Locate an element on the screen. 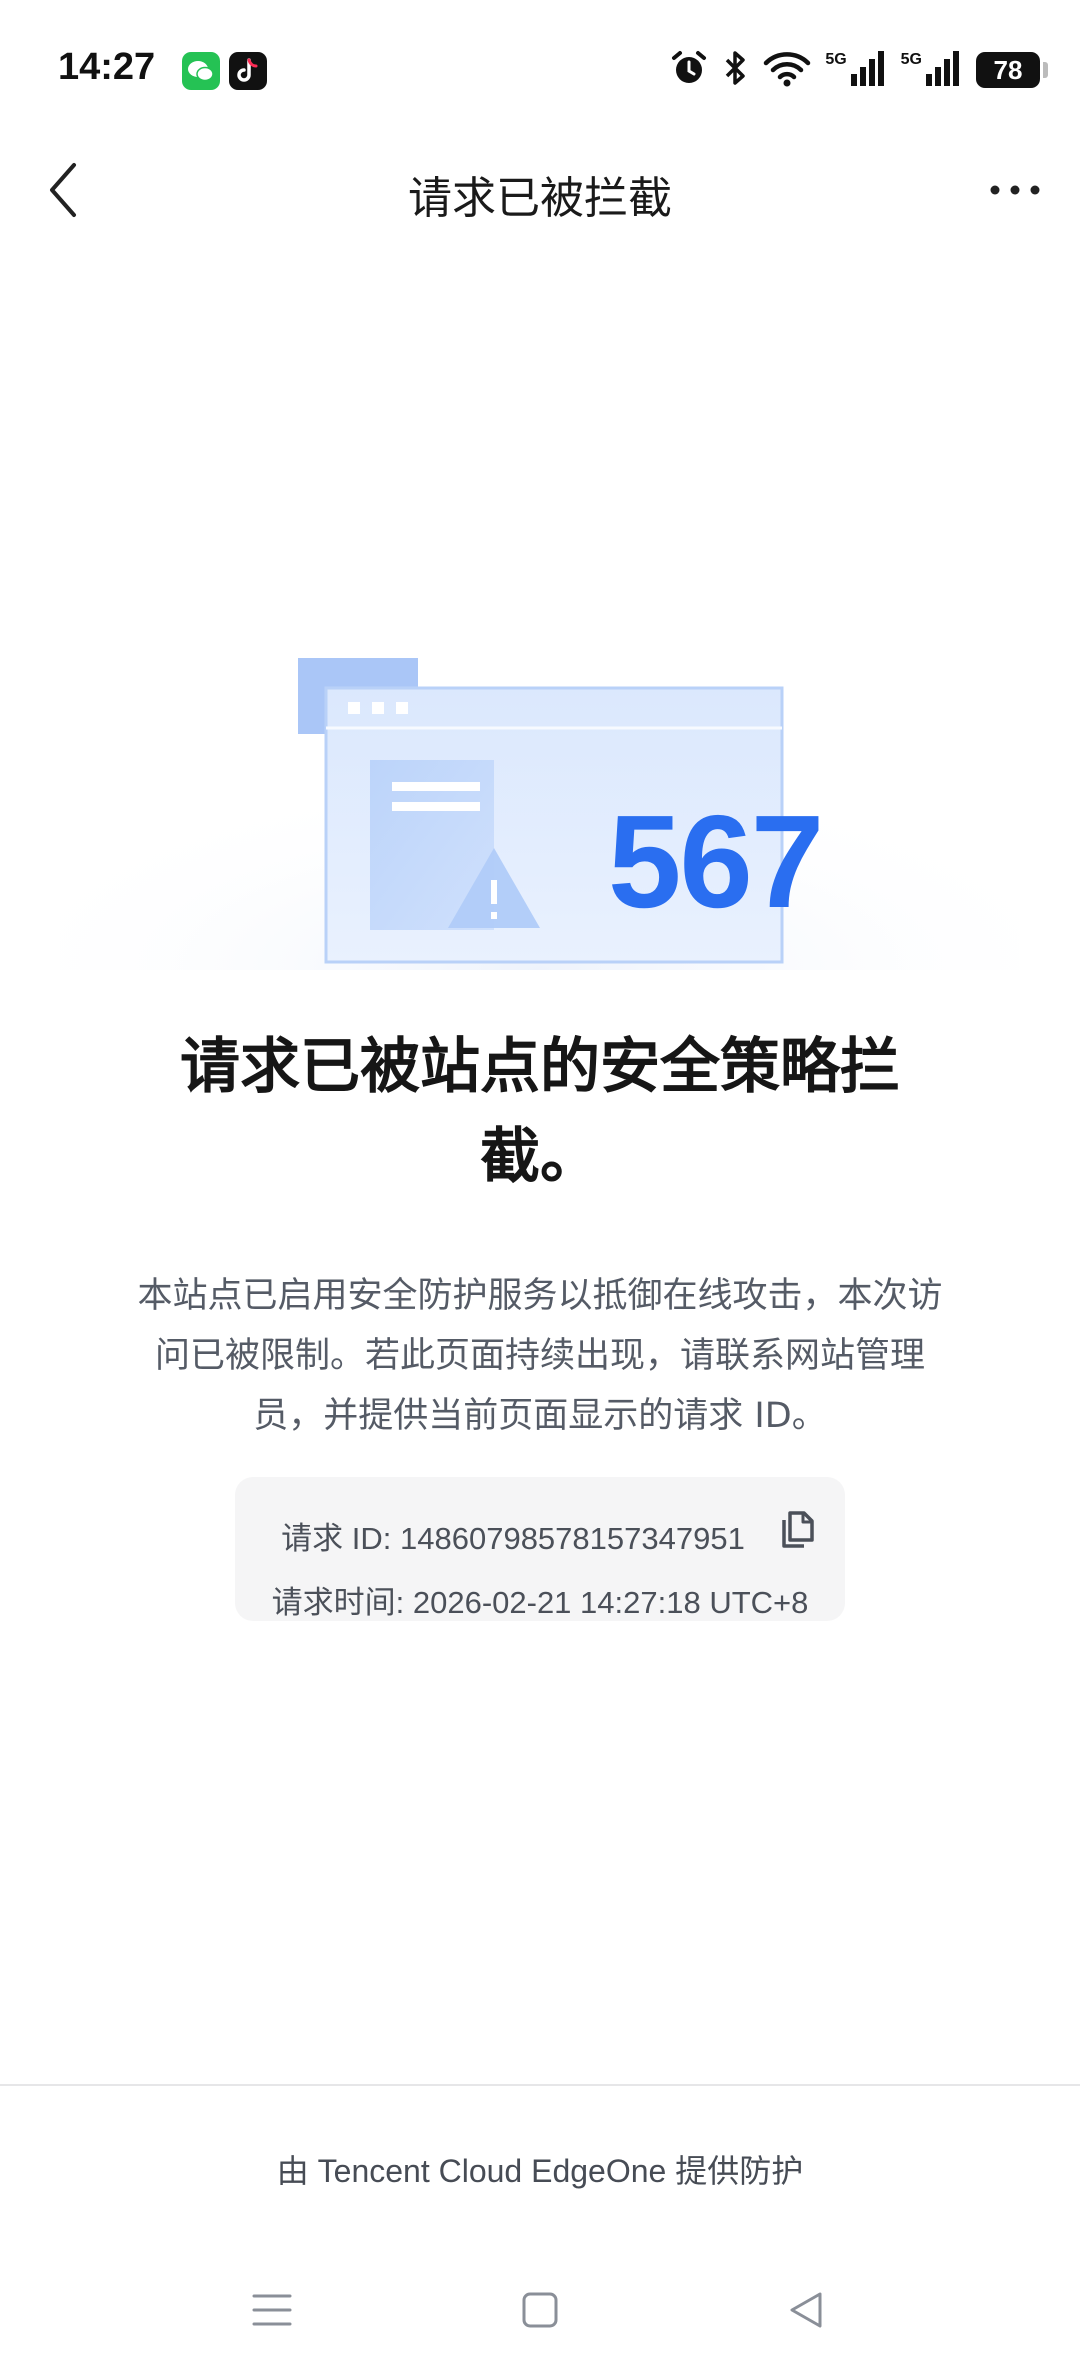  copy-button is located at coordinates (797, 1529).